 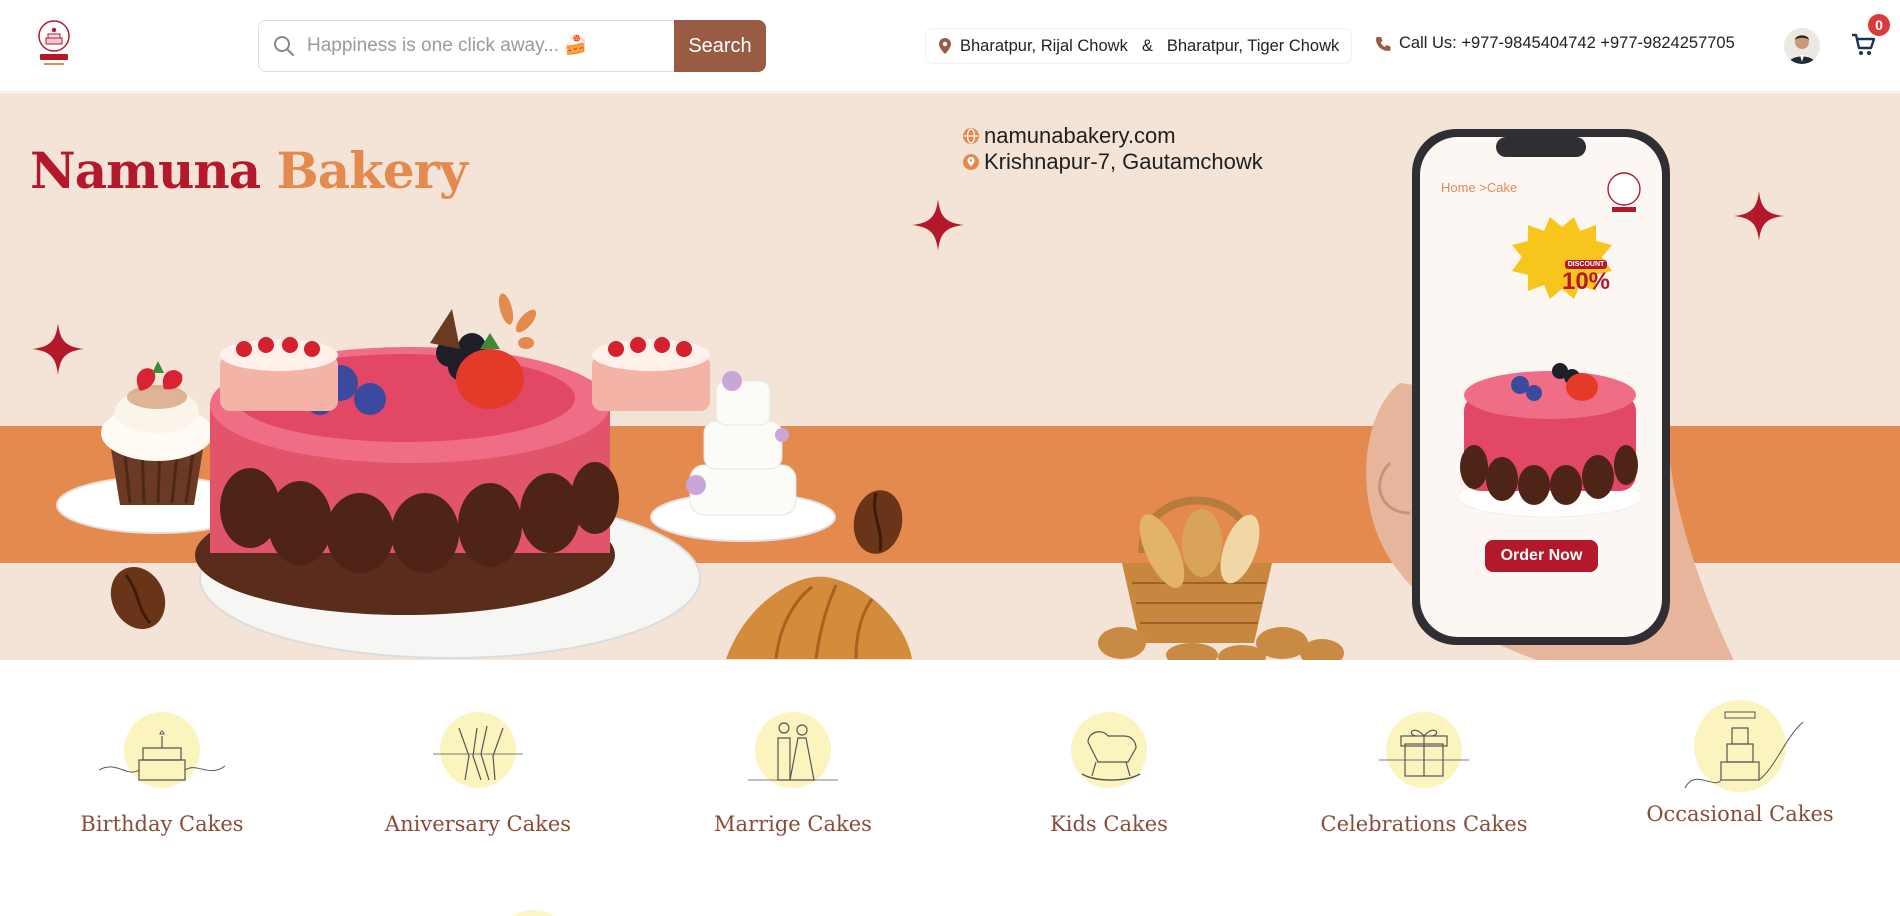 I want to click on petal-decoration-icon, so click(x=517, y=321).